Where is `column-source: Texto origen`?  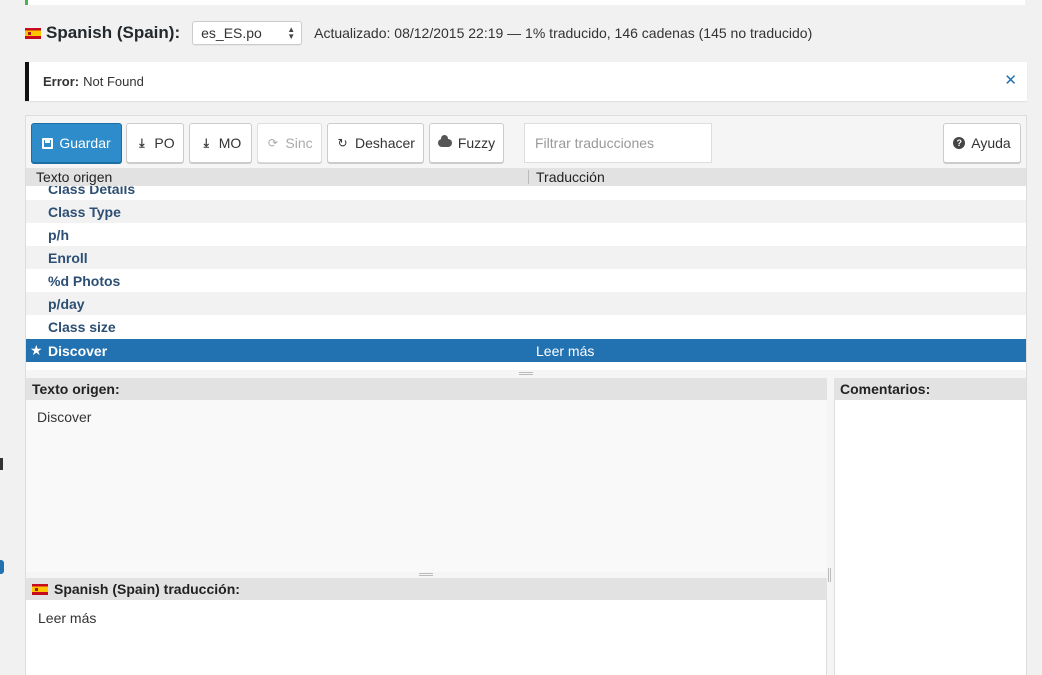
column-source: Texto origen is located at coordinates (74, 177).